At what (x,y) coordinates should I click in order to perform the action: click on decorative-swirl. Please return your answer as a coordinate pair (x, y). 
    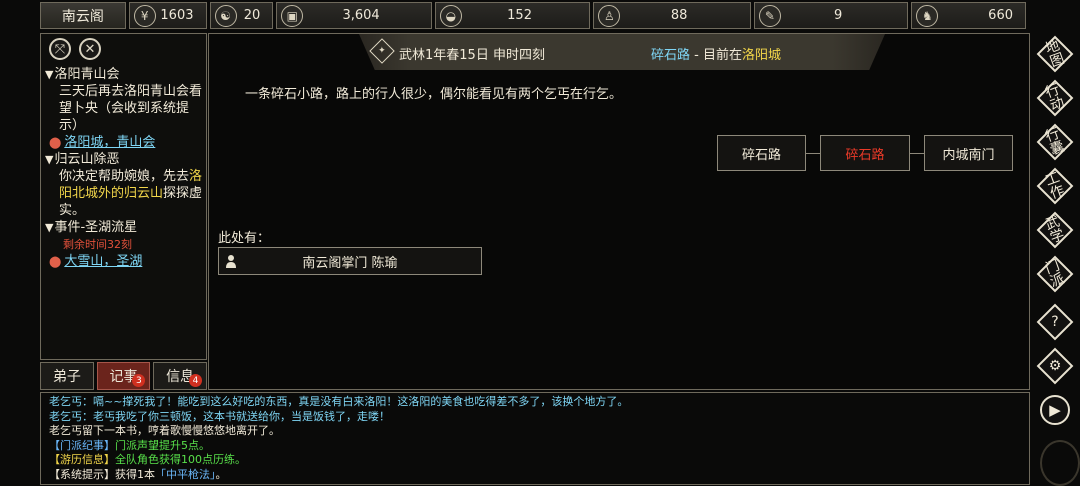
    Looking at the image, I should click on (1060, 463).